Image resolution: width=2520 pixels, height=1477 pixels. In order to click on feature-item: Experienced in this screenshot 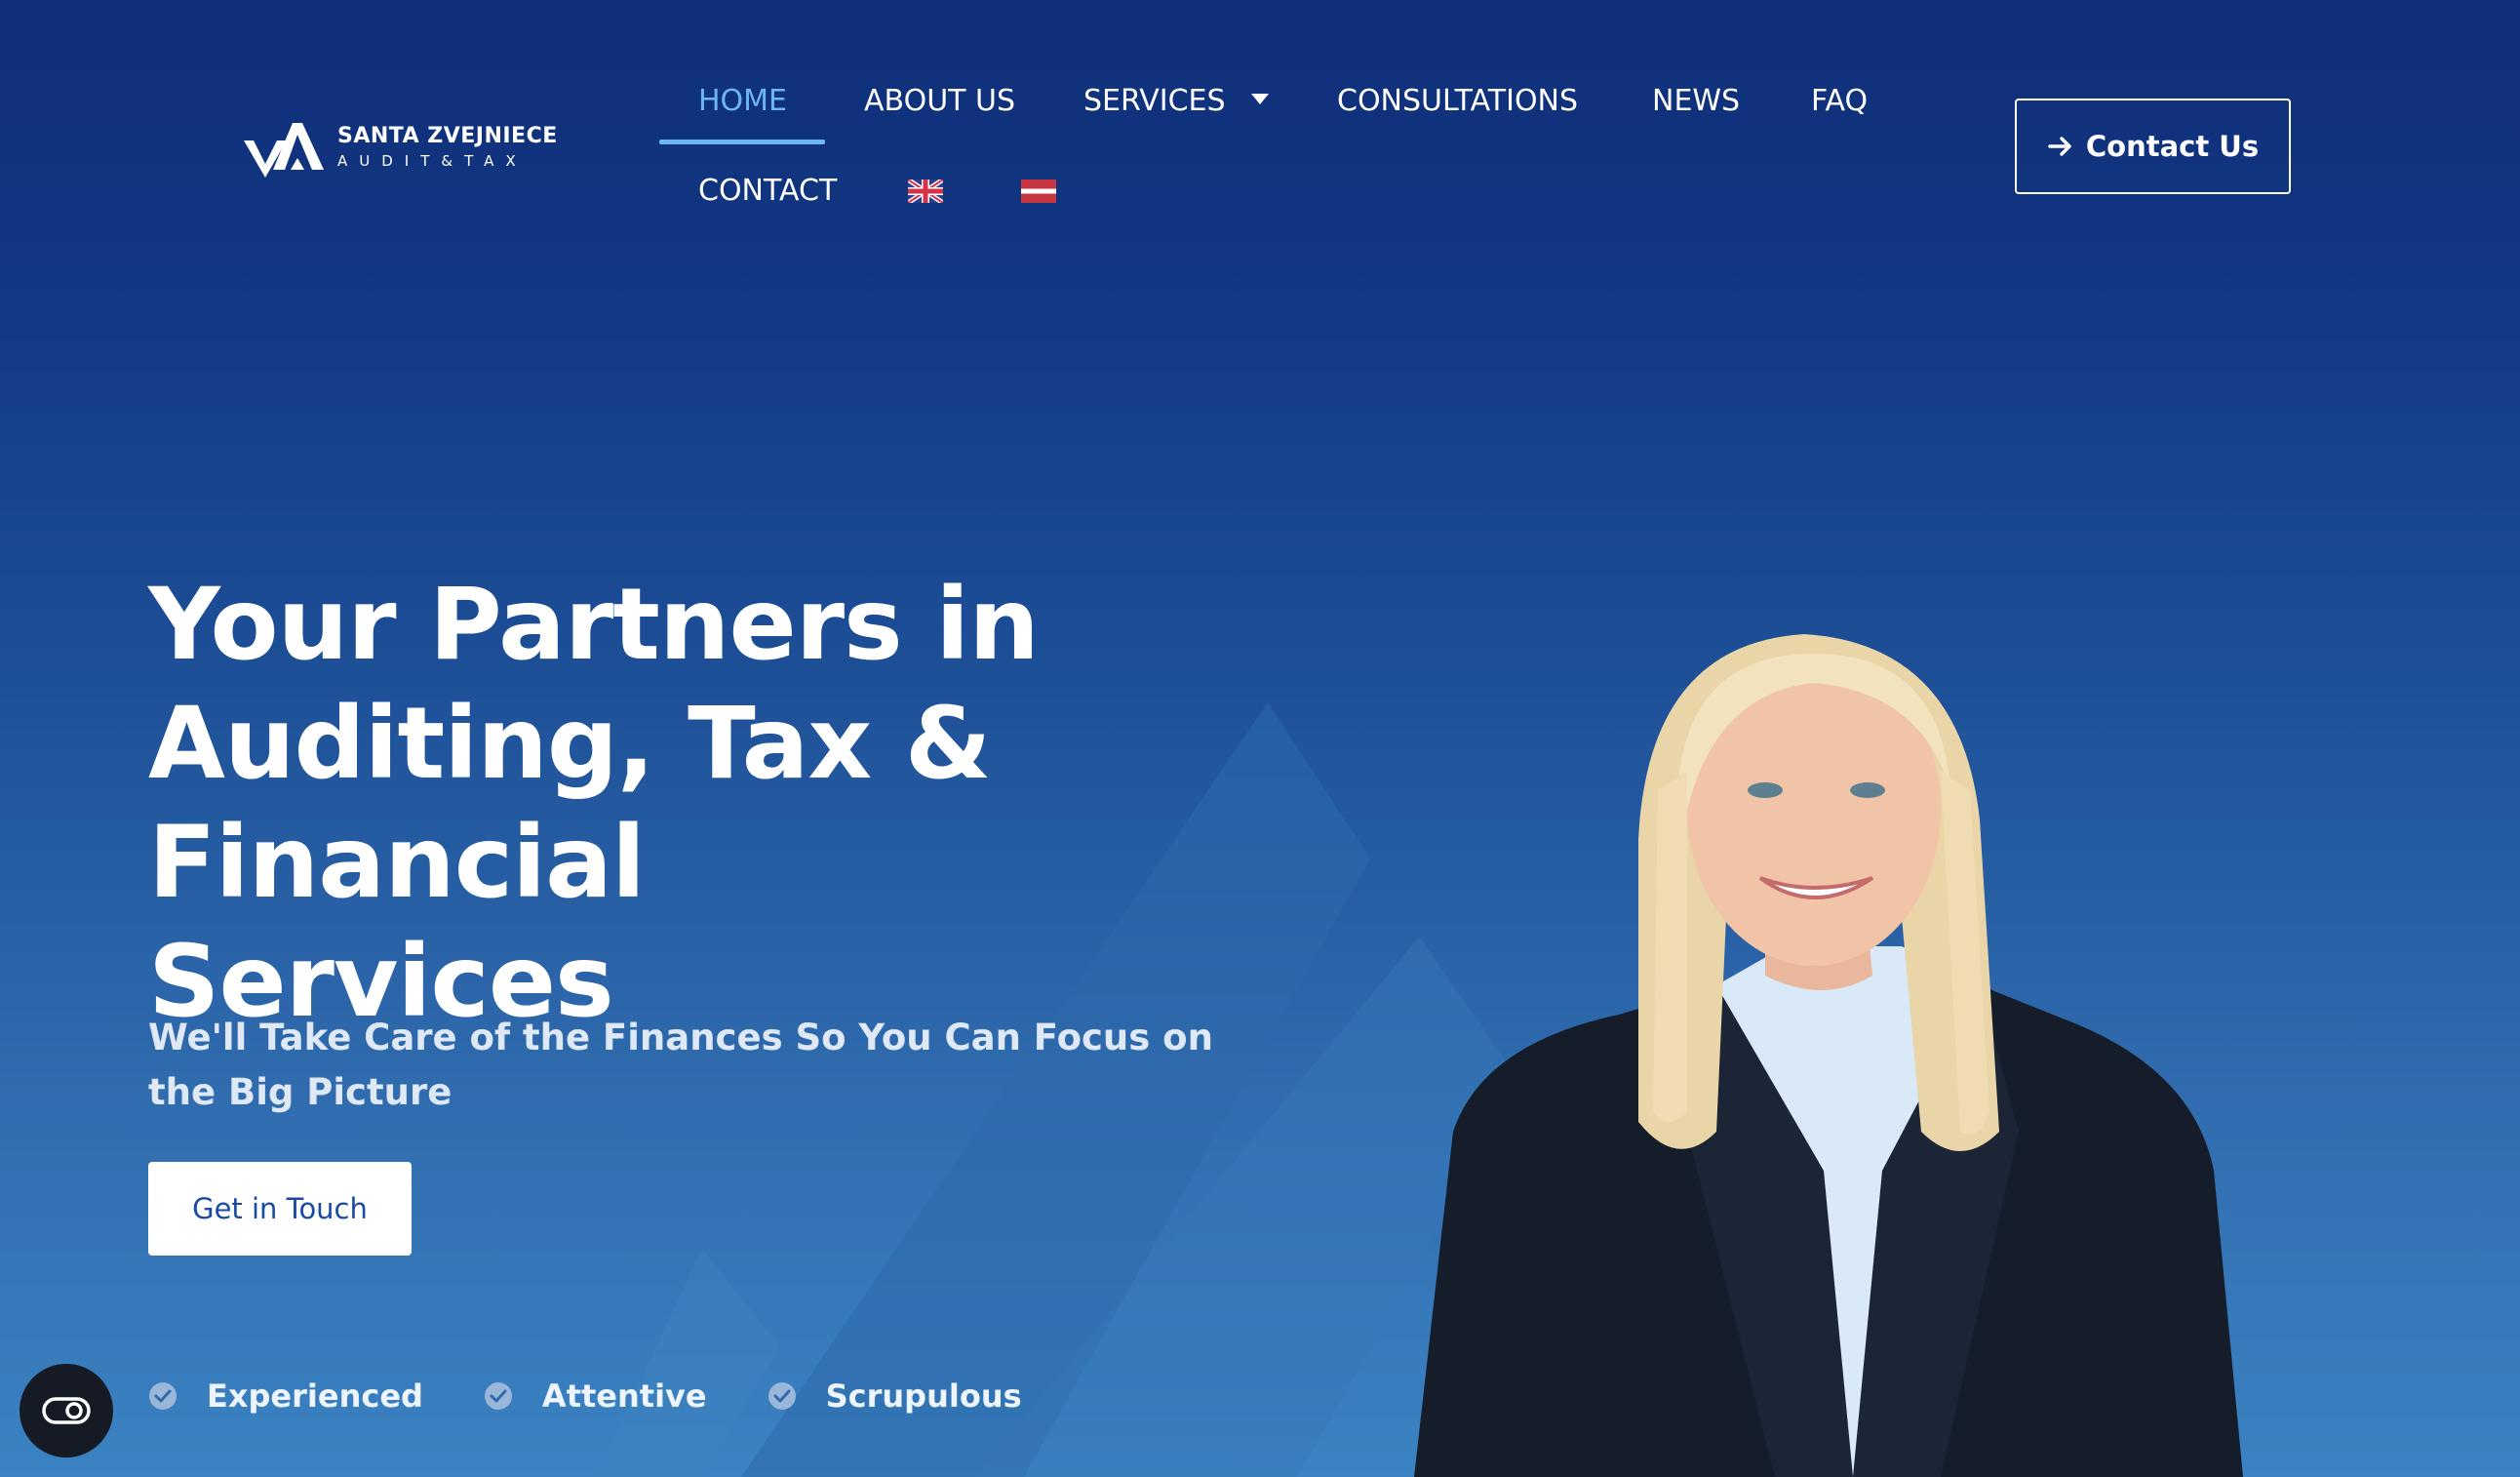, I will do `click(285, 1396)`.